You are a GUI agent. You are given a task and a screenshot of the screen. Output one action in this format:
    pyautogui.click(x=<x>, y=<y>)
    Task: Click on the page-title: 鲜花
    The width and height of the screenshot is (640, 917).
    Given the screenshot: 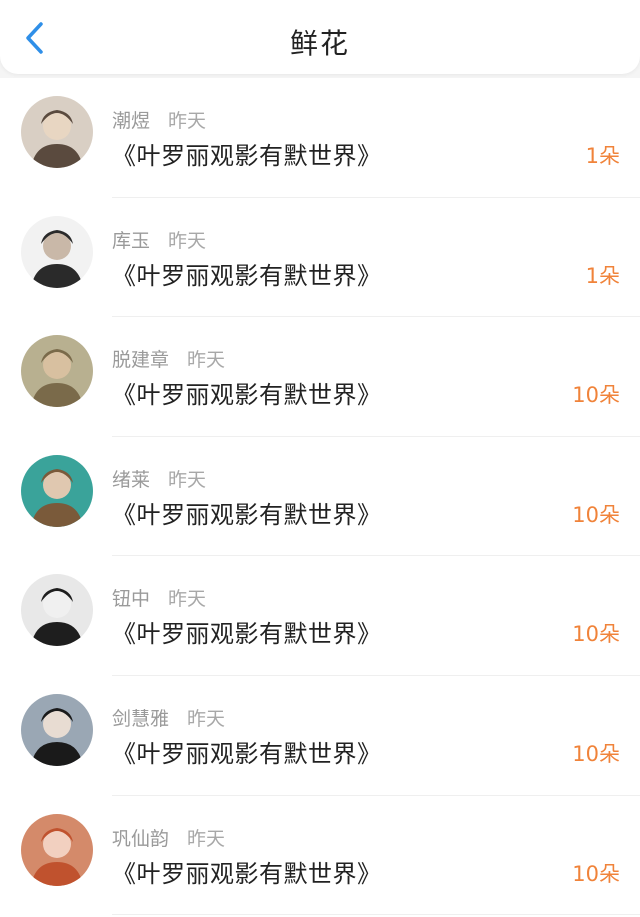 What is the action you would take?
    pyautogui.click(x=319, y=43)
    